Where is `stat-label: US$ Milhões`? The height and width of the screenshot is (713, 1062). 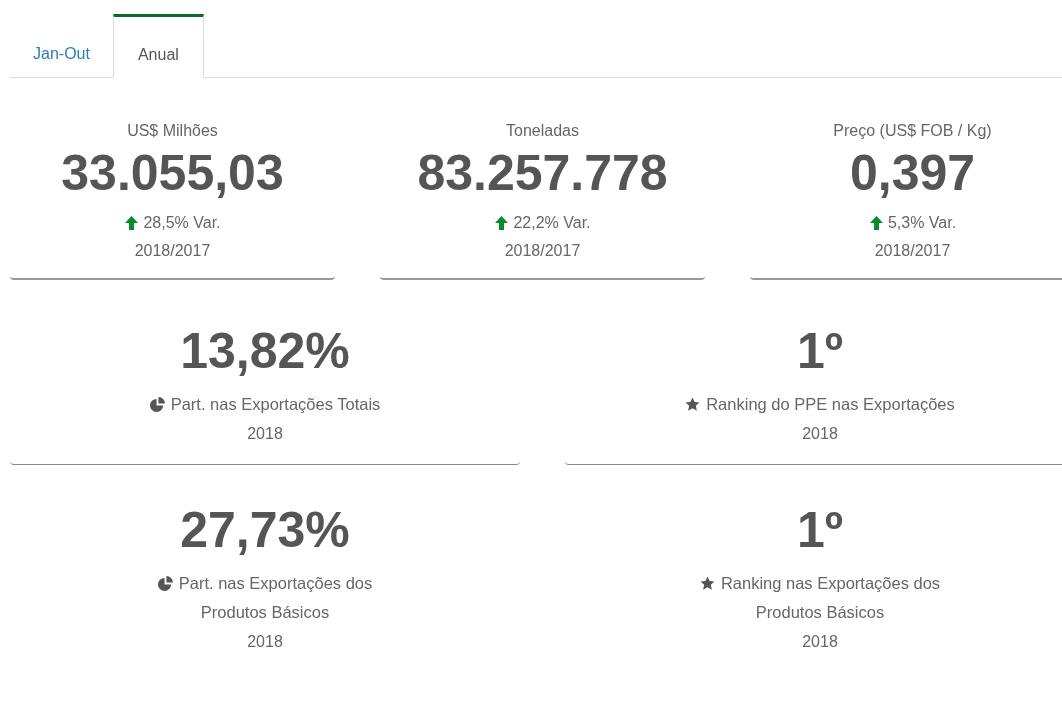
stat-label: US$ Milhões is located at coordinates (172, 131).